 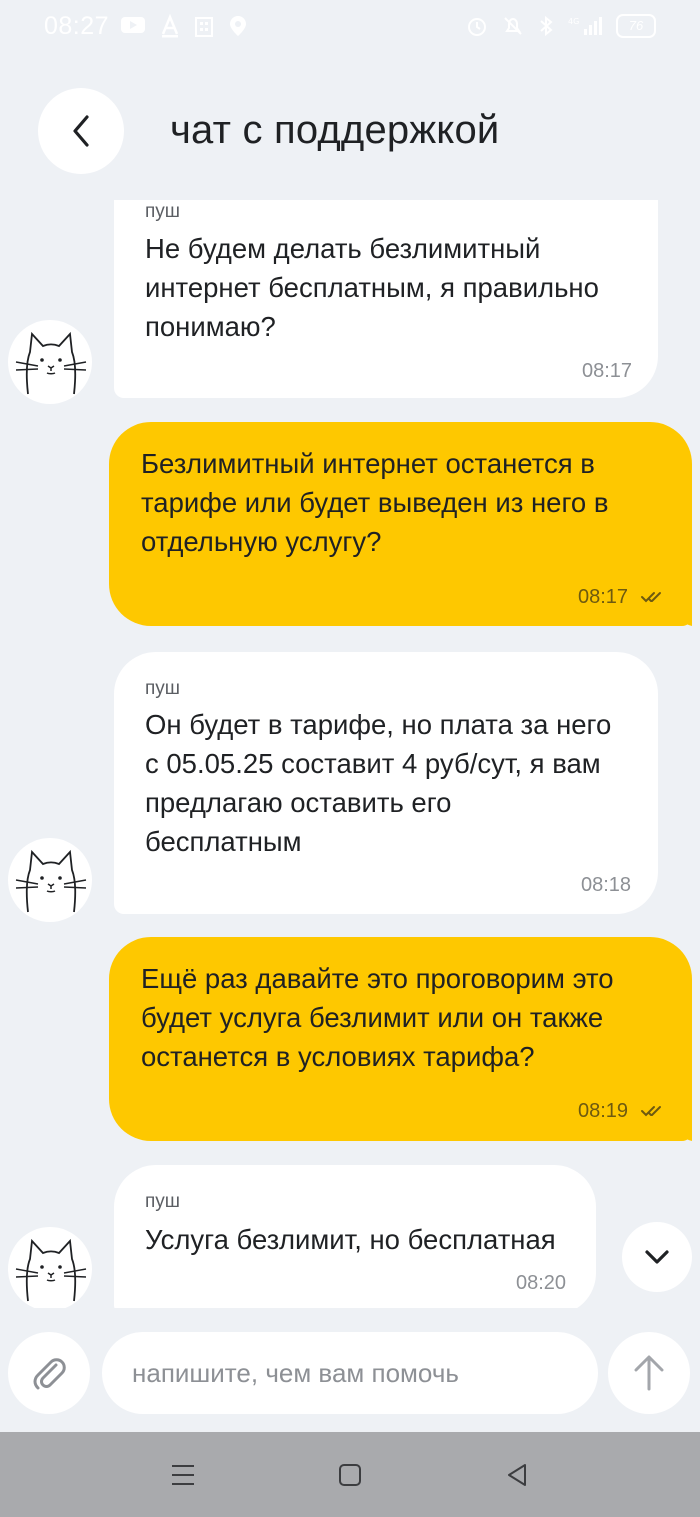 I want to click on nav-menu-button, so click(x=183, y=1475).